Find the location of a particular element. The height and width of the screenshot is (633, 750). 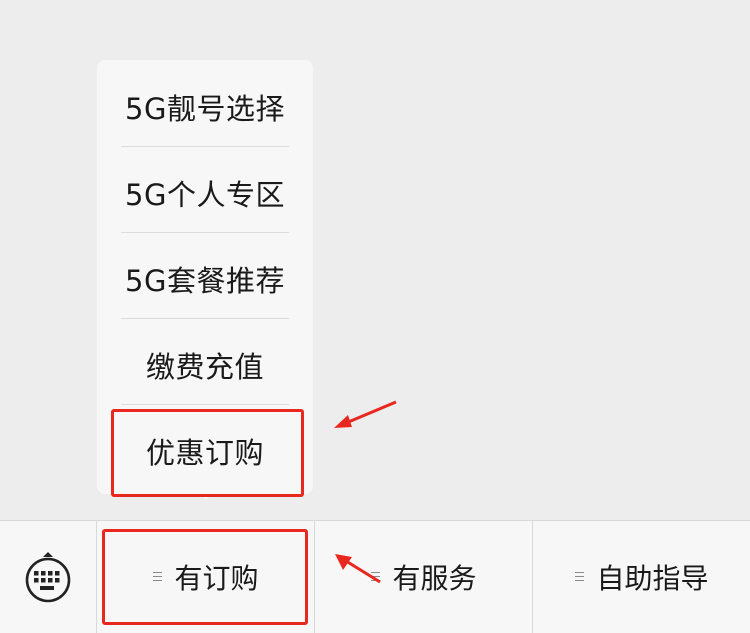

menu-button-order: 有订购 is located at coordinates (205, 577).